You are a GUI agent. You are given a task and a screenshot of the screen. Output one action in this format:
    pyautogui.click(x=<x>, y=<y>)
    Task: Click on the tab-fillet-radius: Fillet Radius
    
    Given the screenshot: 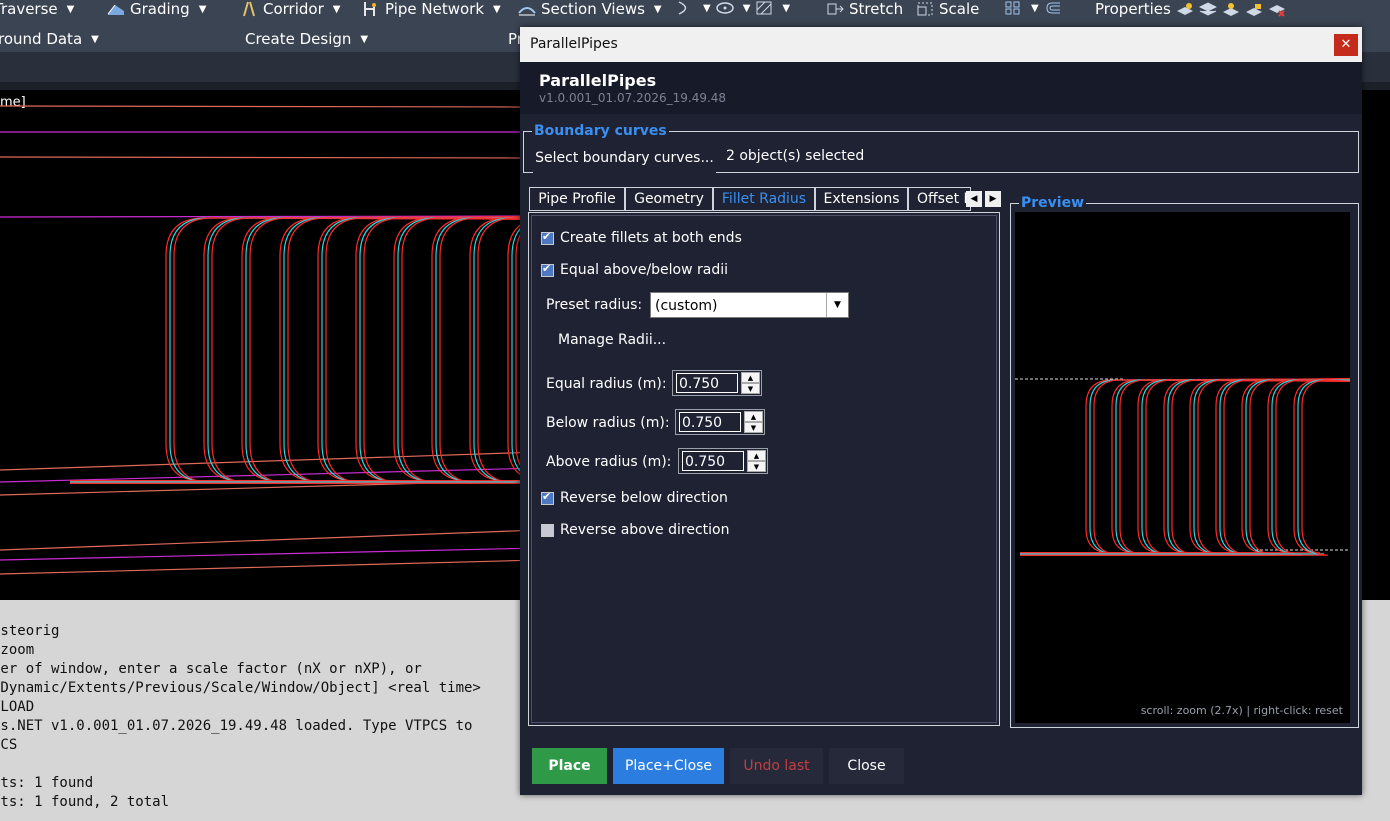 What is the action you would take?
    pyautogui.click(x=764, y=199)
    